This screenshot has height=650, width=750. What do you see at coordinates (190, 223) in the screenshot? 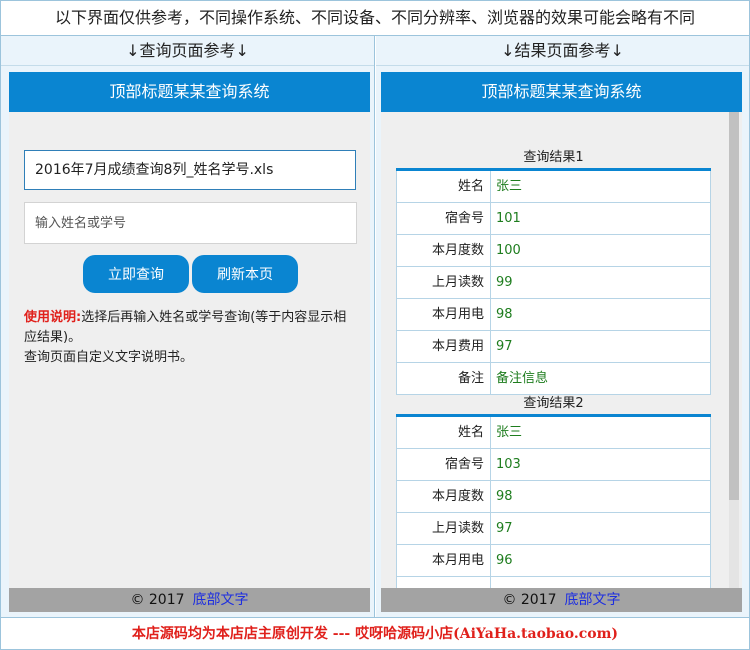
I see `name-or-id-input` at bounding box center [190, 223].